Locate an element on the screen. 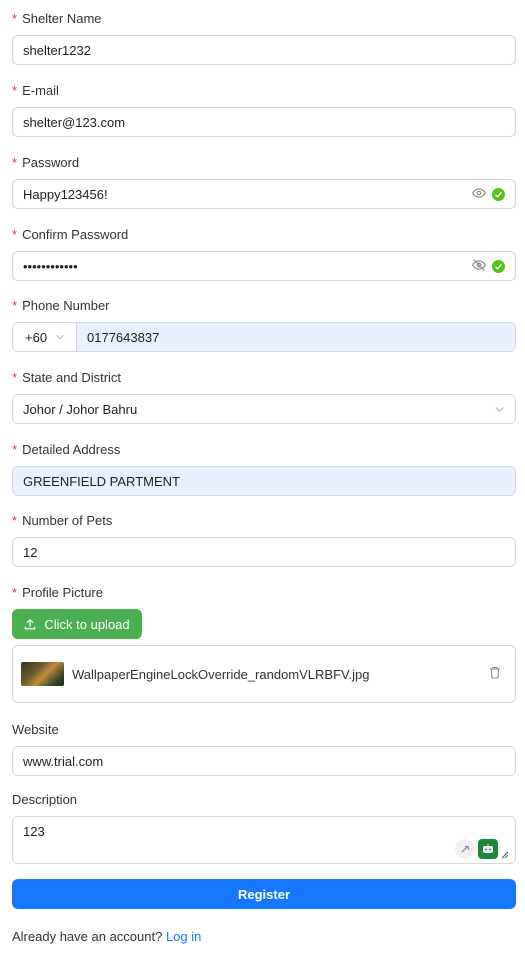  label-text: Profile Picture is located at coordinates (62, 592).